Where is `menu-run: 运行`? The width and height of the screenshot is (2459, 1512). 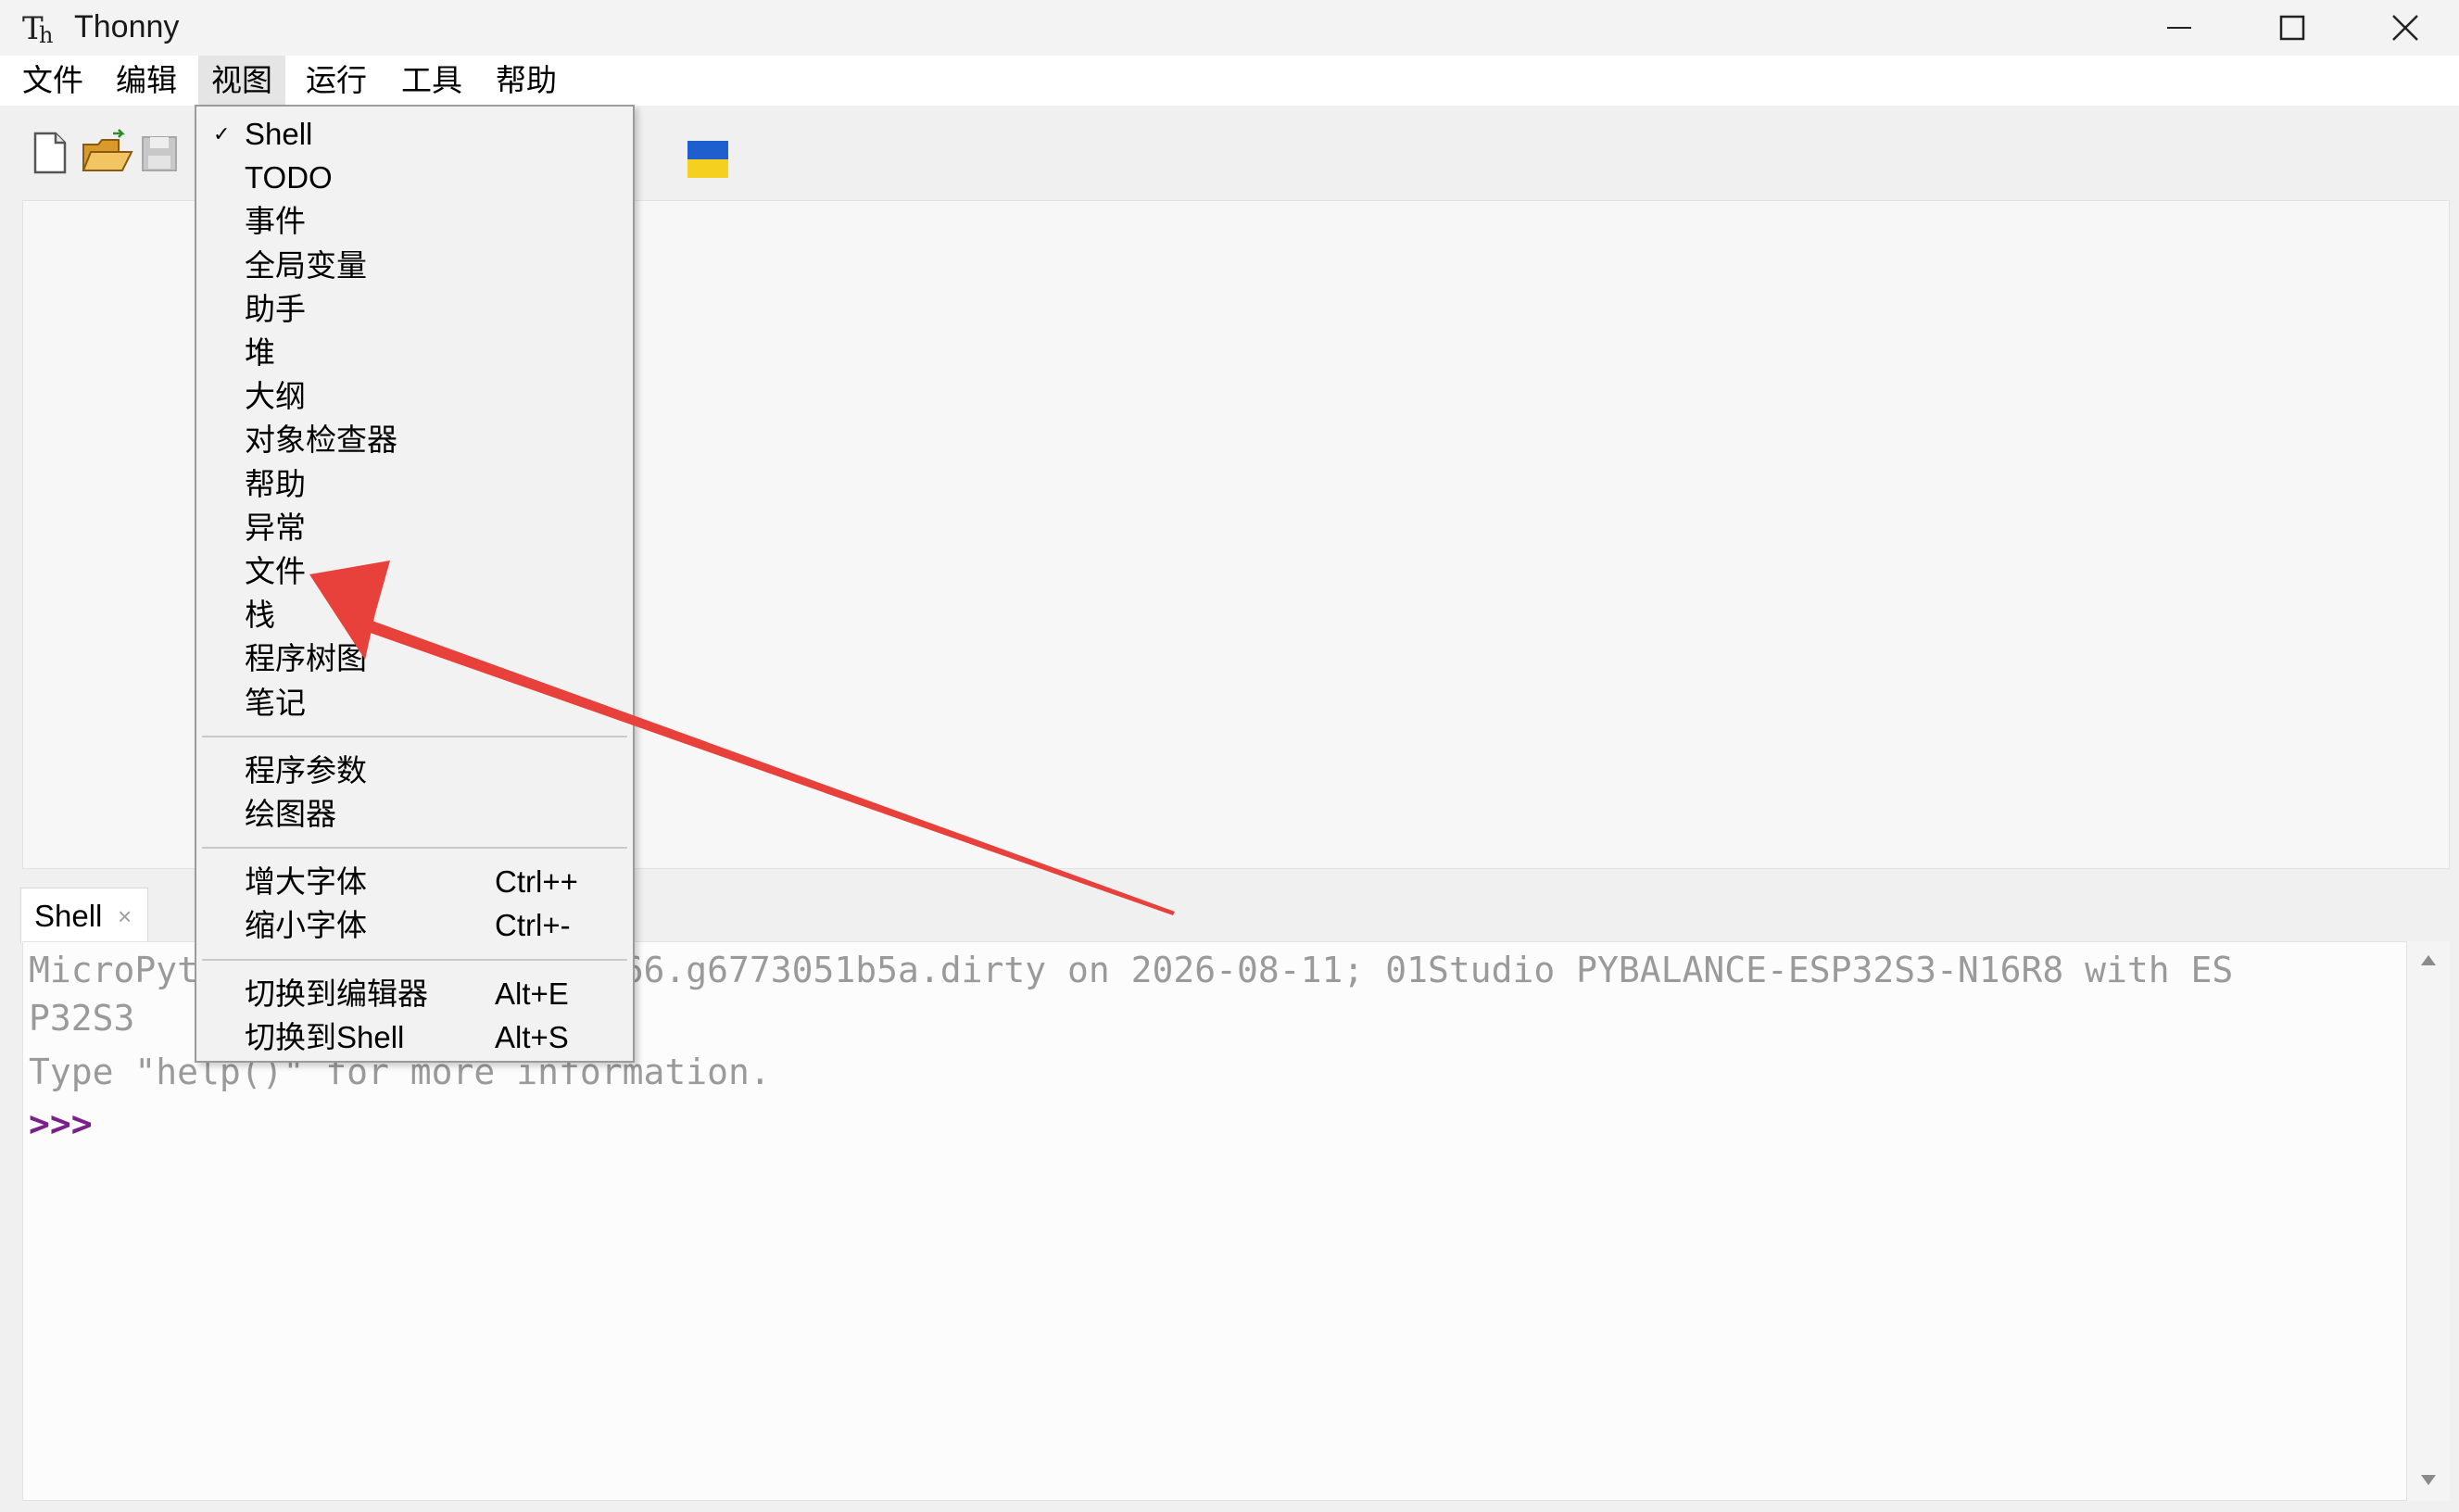 menu-run: 运行 is located at coordinates (336, 81).